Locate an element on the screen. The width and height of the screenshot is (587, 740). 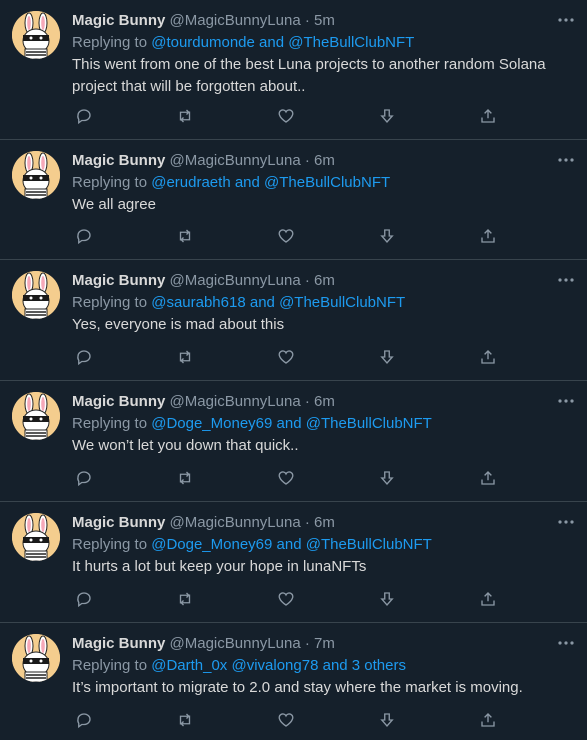
mention-link: @erudraeth is located at coordinates (190, 182).